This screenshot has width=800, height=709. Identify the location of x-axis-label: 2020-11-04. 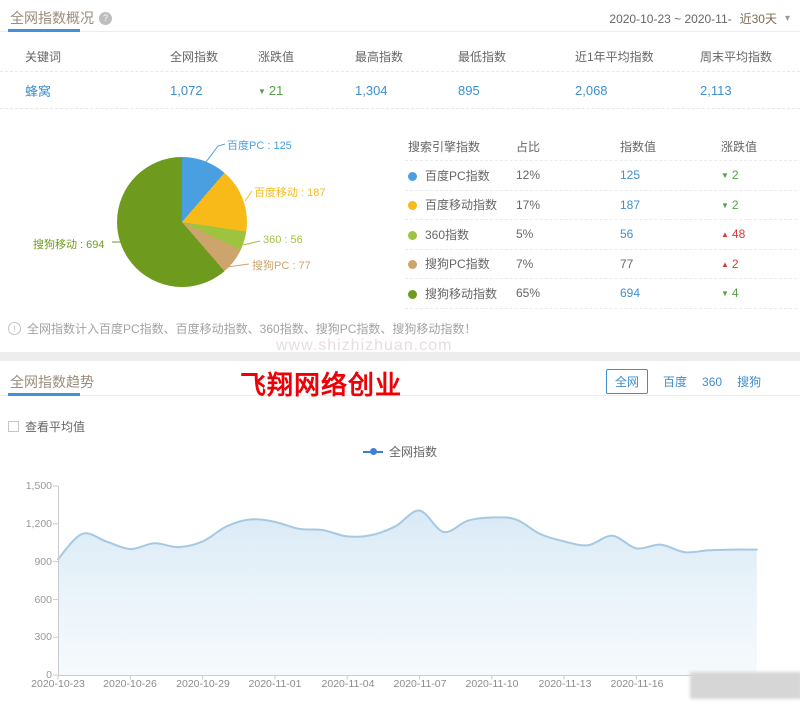
(348, 684).